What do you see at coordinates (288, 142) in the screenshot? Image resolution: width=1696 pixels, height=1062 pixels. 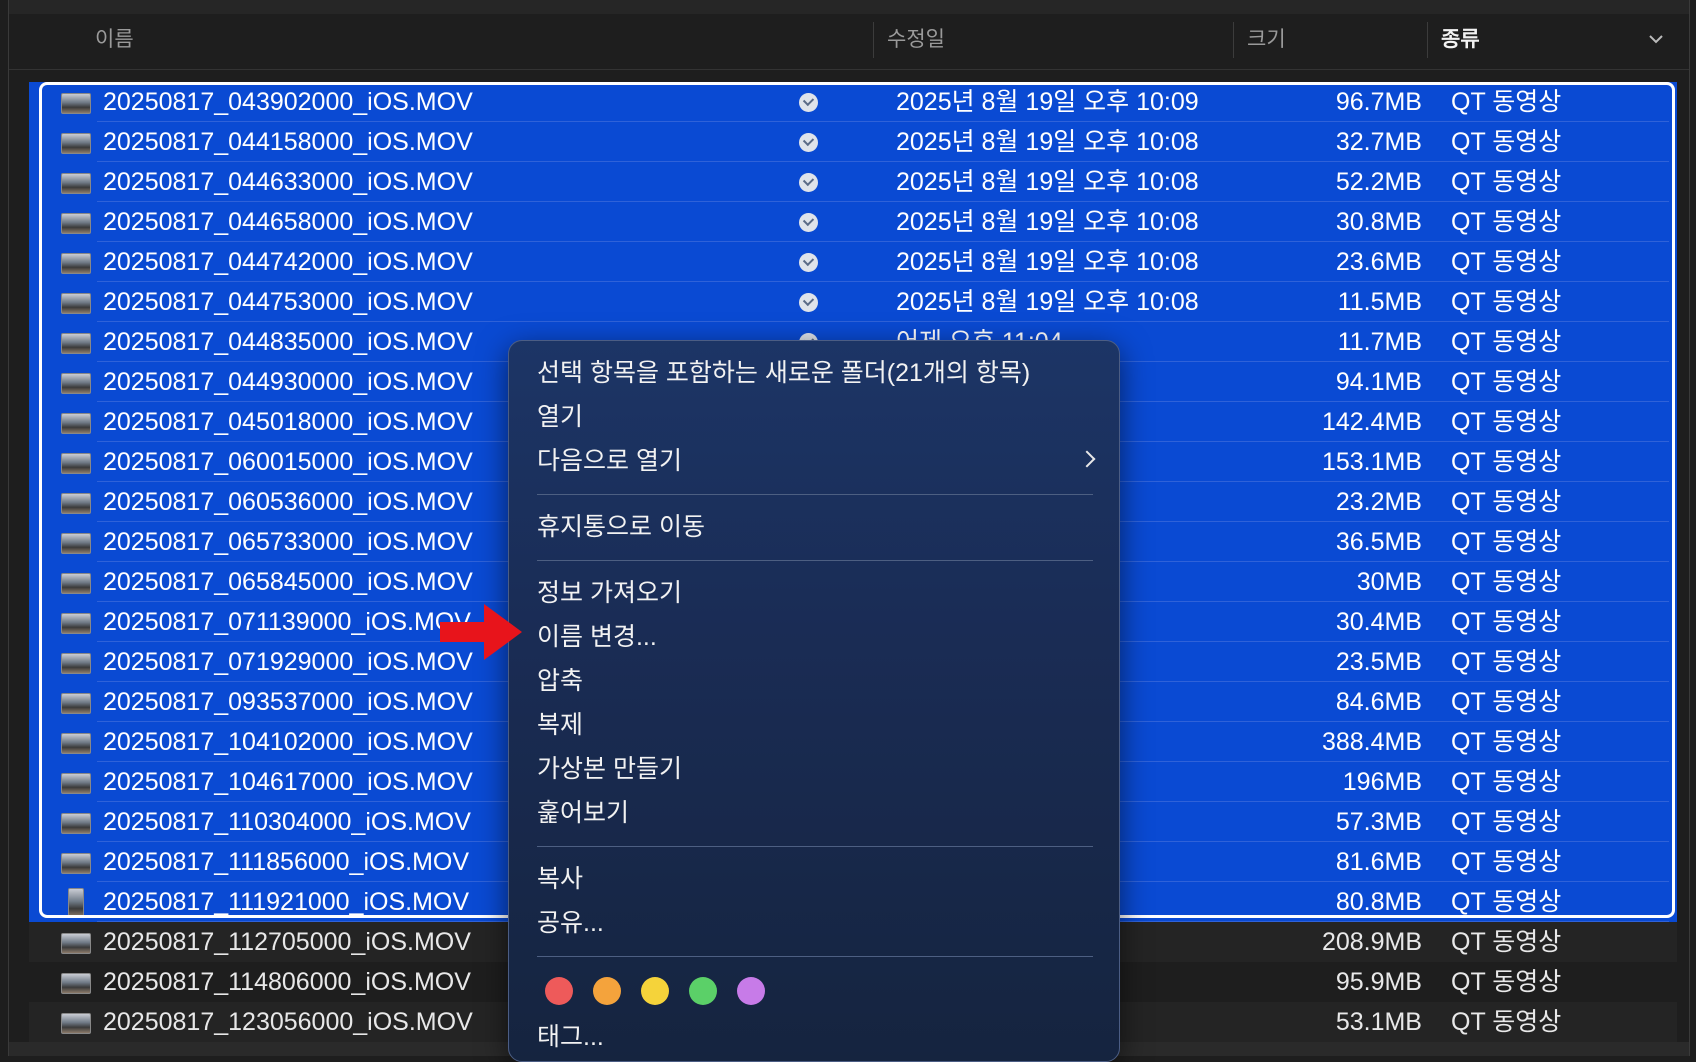 I see `file-name: 20250817_044158000_iOS.MOV` at bounding box center [288, 142].